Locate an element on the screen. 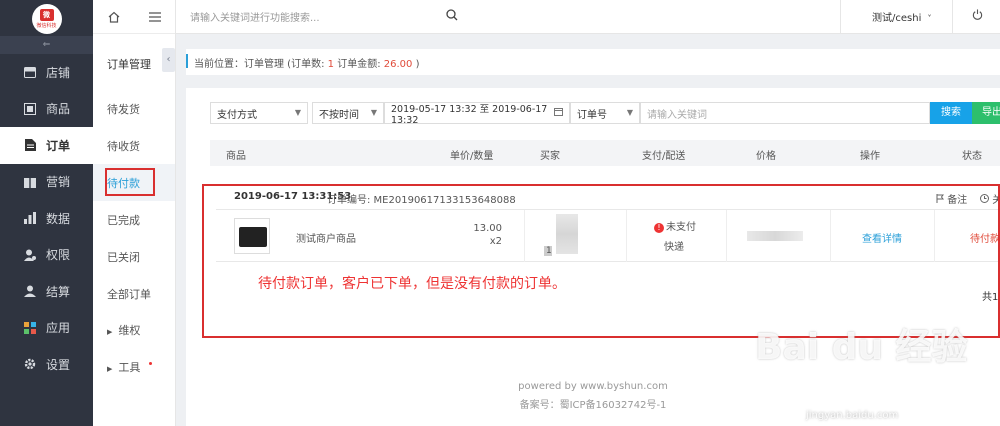 This screenshot has height=426, width=1000. subnav-group-label: 维权 is located at coordinates (129, 330).